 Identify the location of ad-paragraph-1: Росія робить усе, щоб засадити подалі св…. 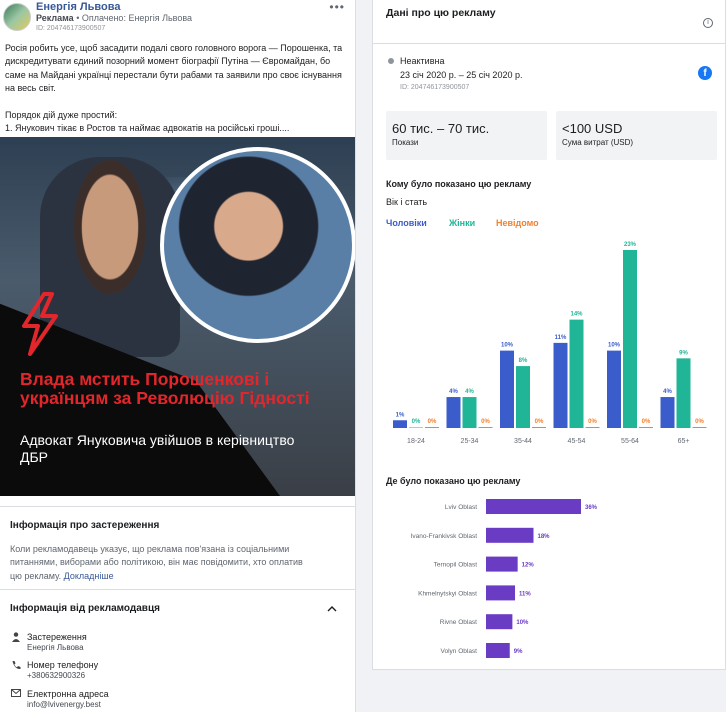
(174, 68).